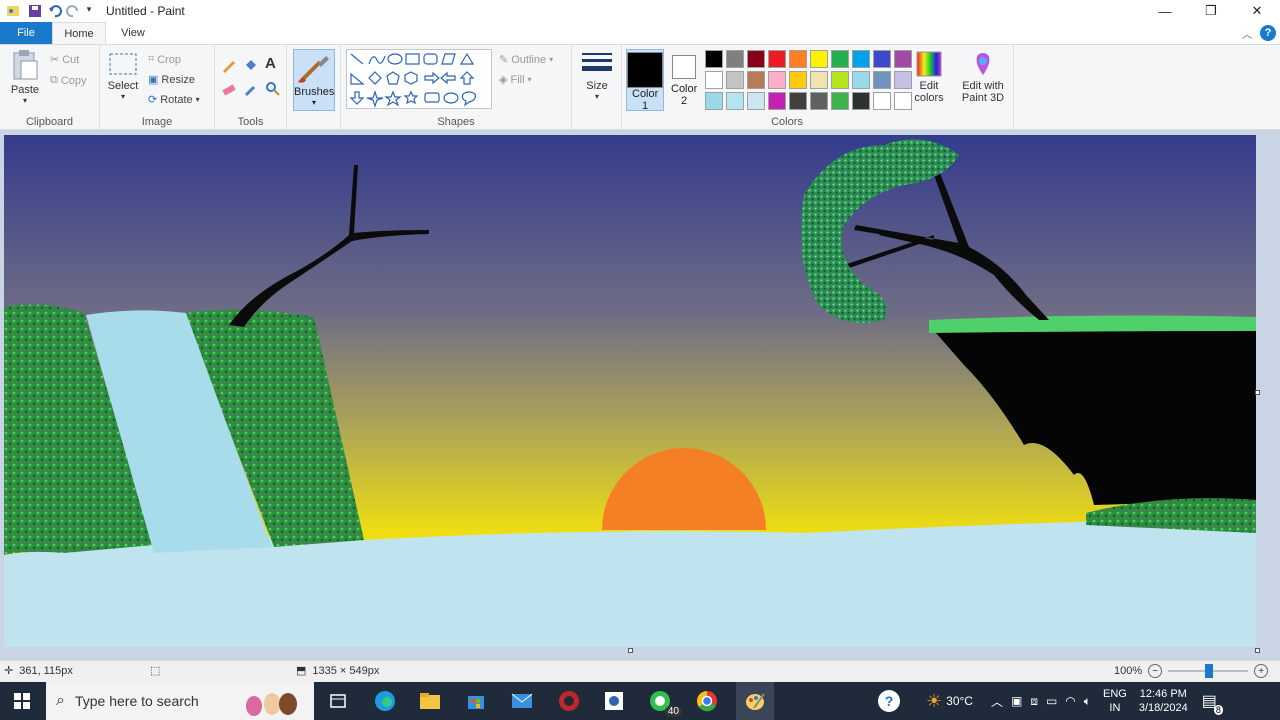  I want to click on magnifier-icon, so click(273, 89).